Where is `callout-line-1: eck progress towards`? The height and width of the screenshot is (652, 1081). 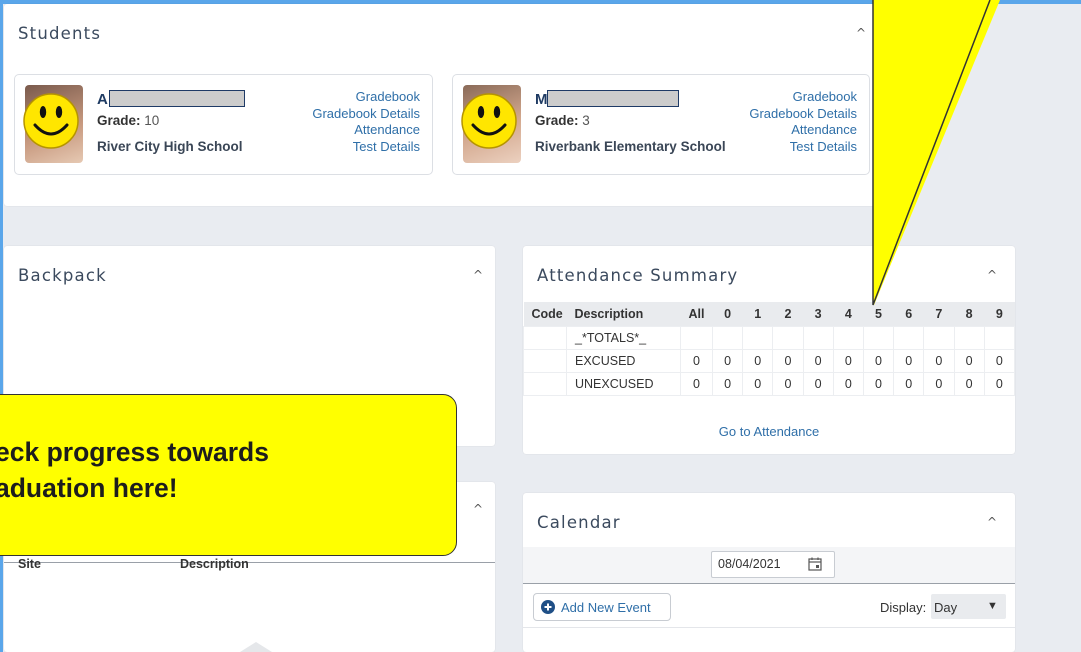 callout-line-1: eck progress towards is located at coordinates (134, 452).